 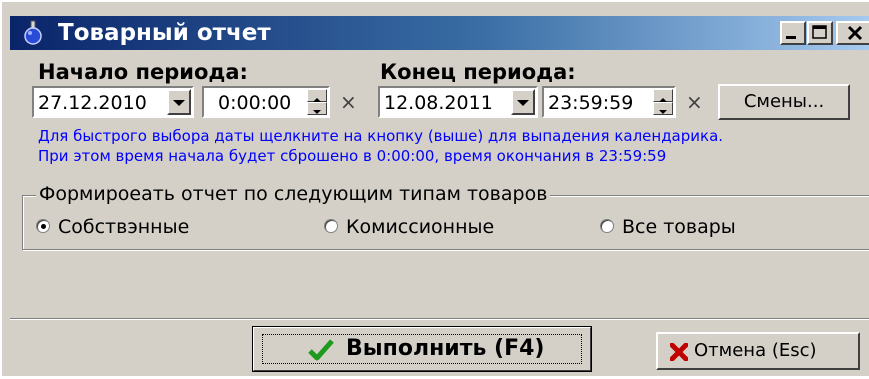 I want to click on period-start-date-value: 27.12.2010, so click(x=92, y=103).